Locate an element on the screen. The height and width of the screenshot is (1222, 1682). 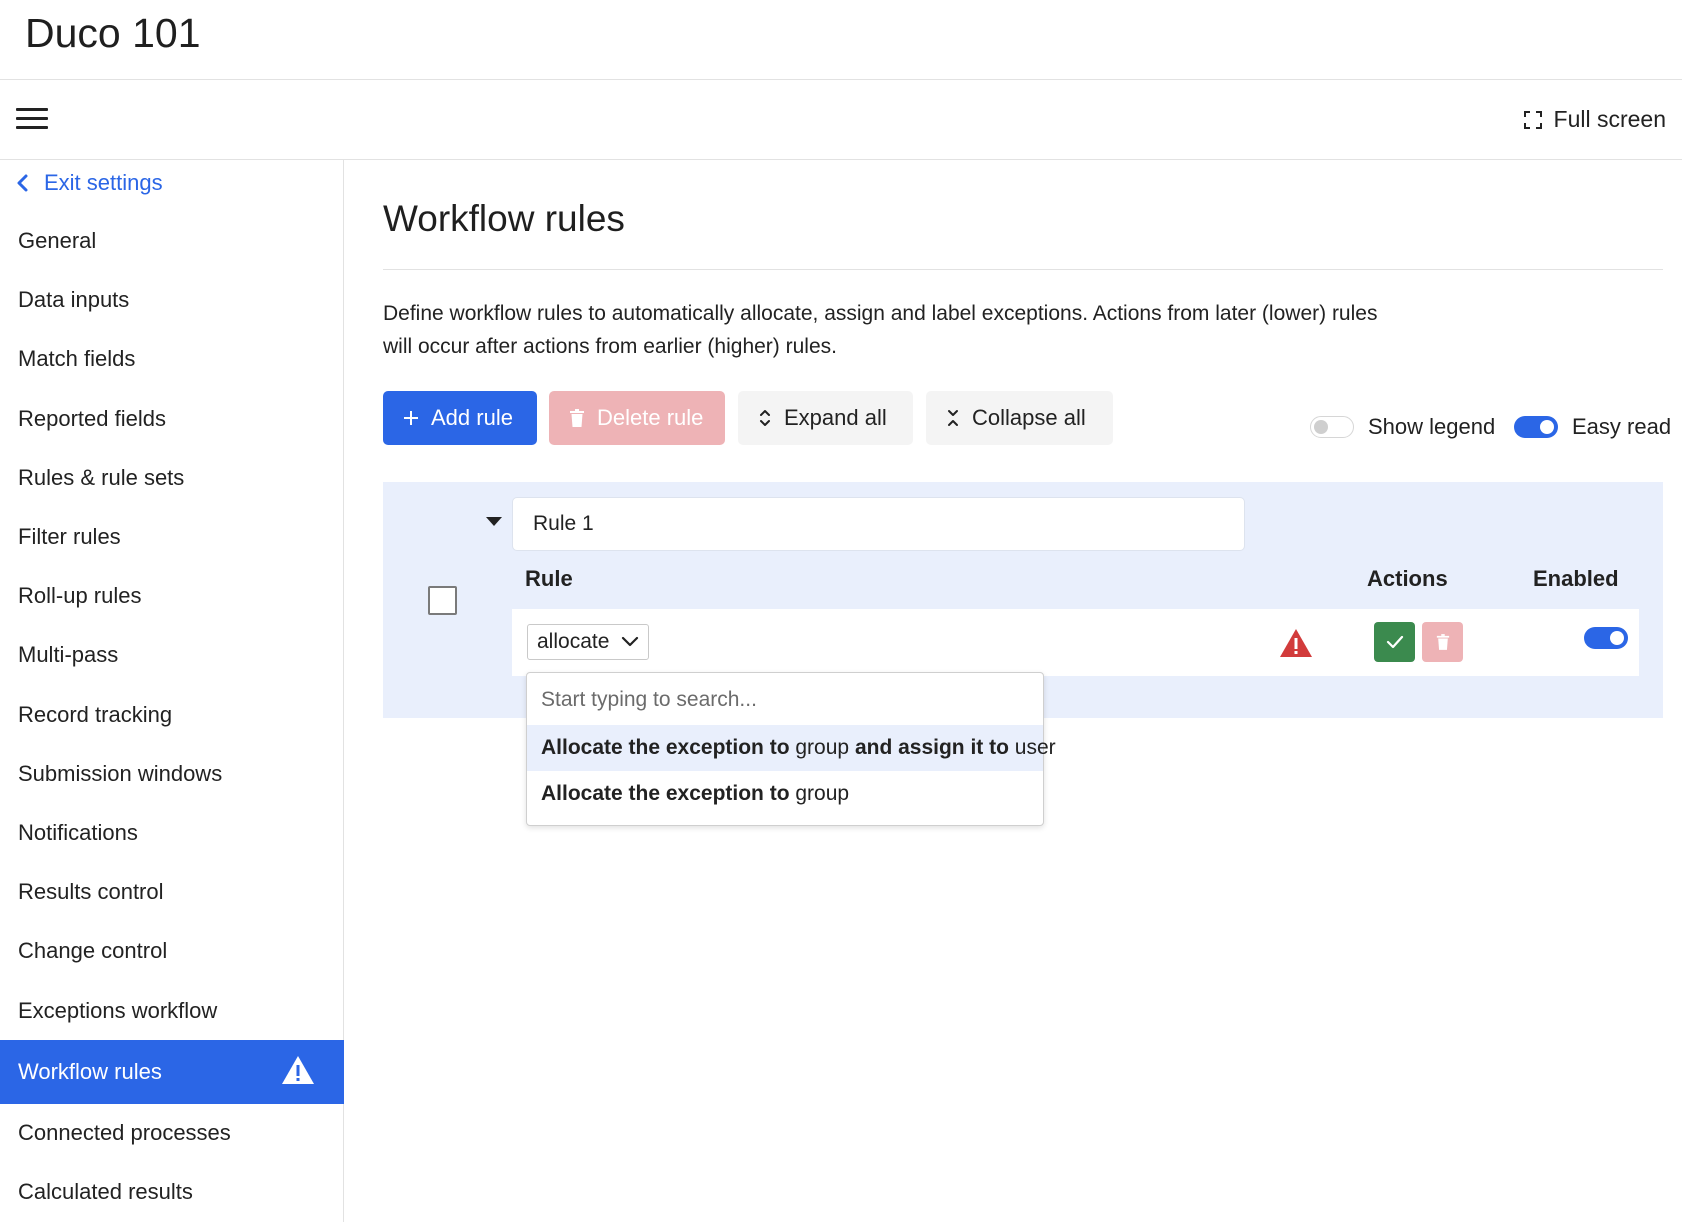
sidebar-item-match-fields: Match fields is located at coordinates (172, 359).